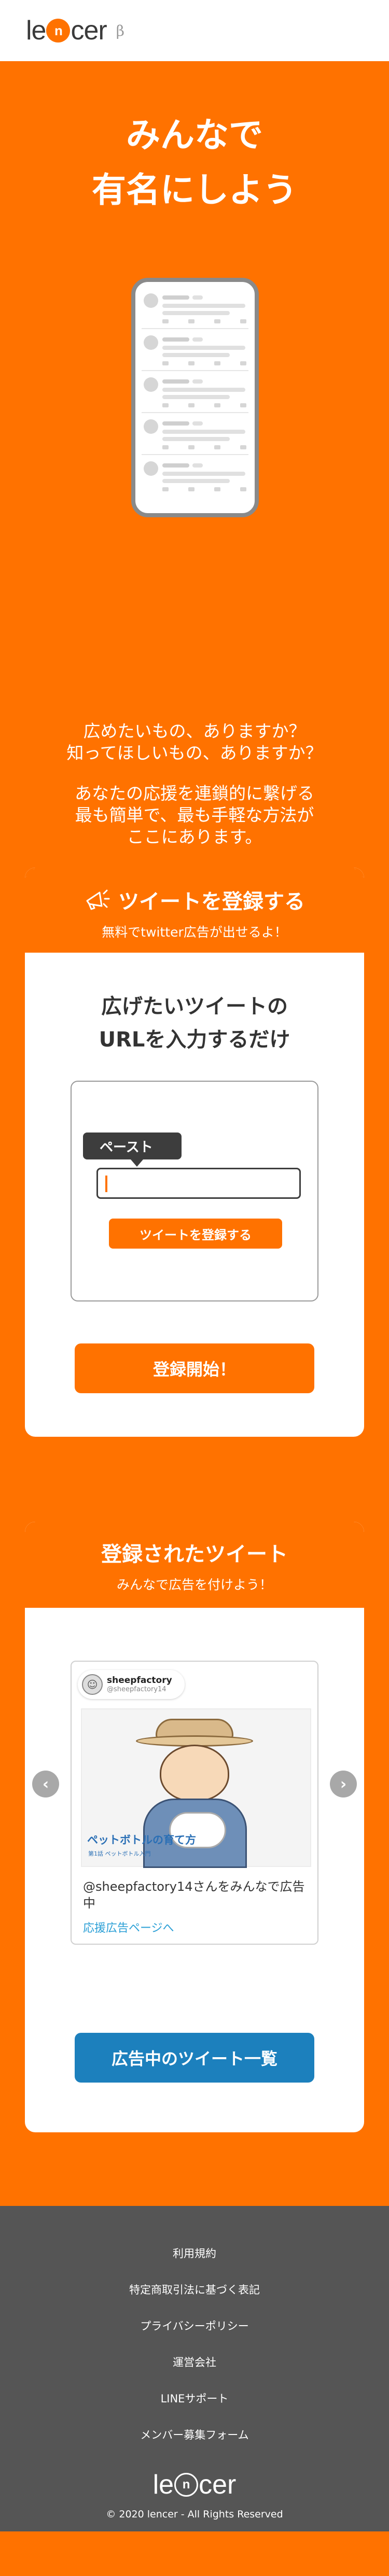 The width and height of the screenshot is (389, 2576). I want to click on register-card-subtitle: 無料でtwitter広告が出せるよ！, so click(195, 932).